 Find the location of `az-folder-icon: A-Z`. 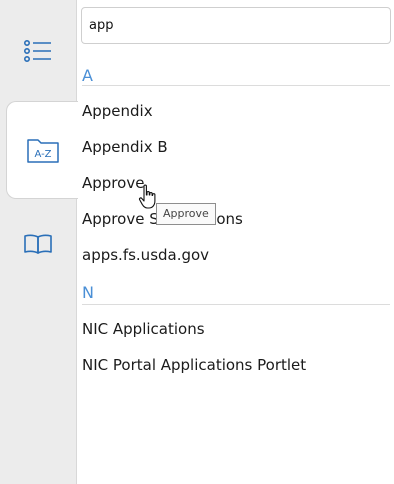

az-folder-icon: A-Z is located at coordinates (42, 151).